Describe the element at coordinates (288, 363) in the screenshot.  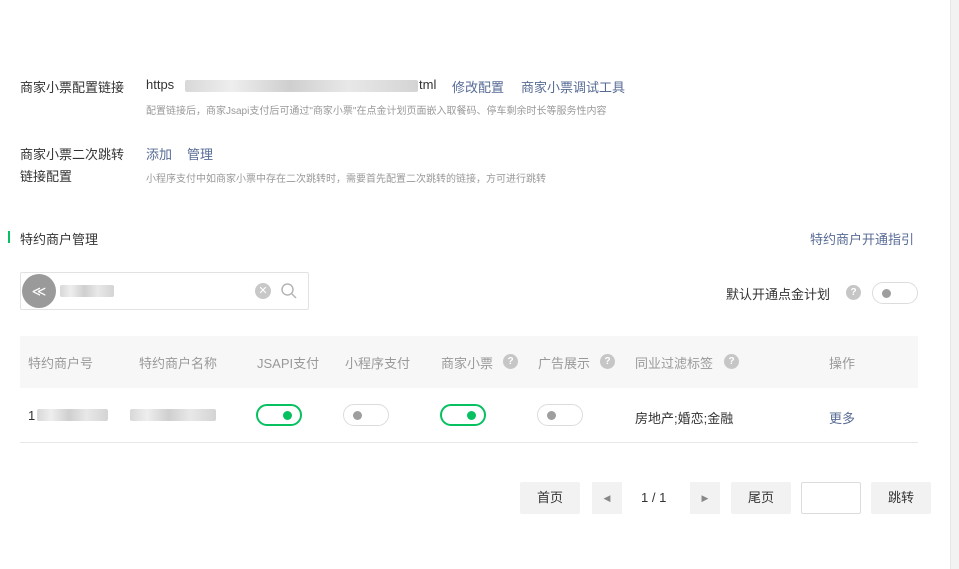
I see `th-jsapi: JSAPI支付` at that location.